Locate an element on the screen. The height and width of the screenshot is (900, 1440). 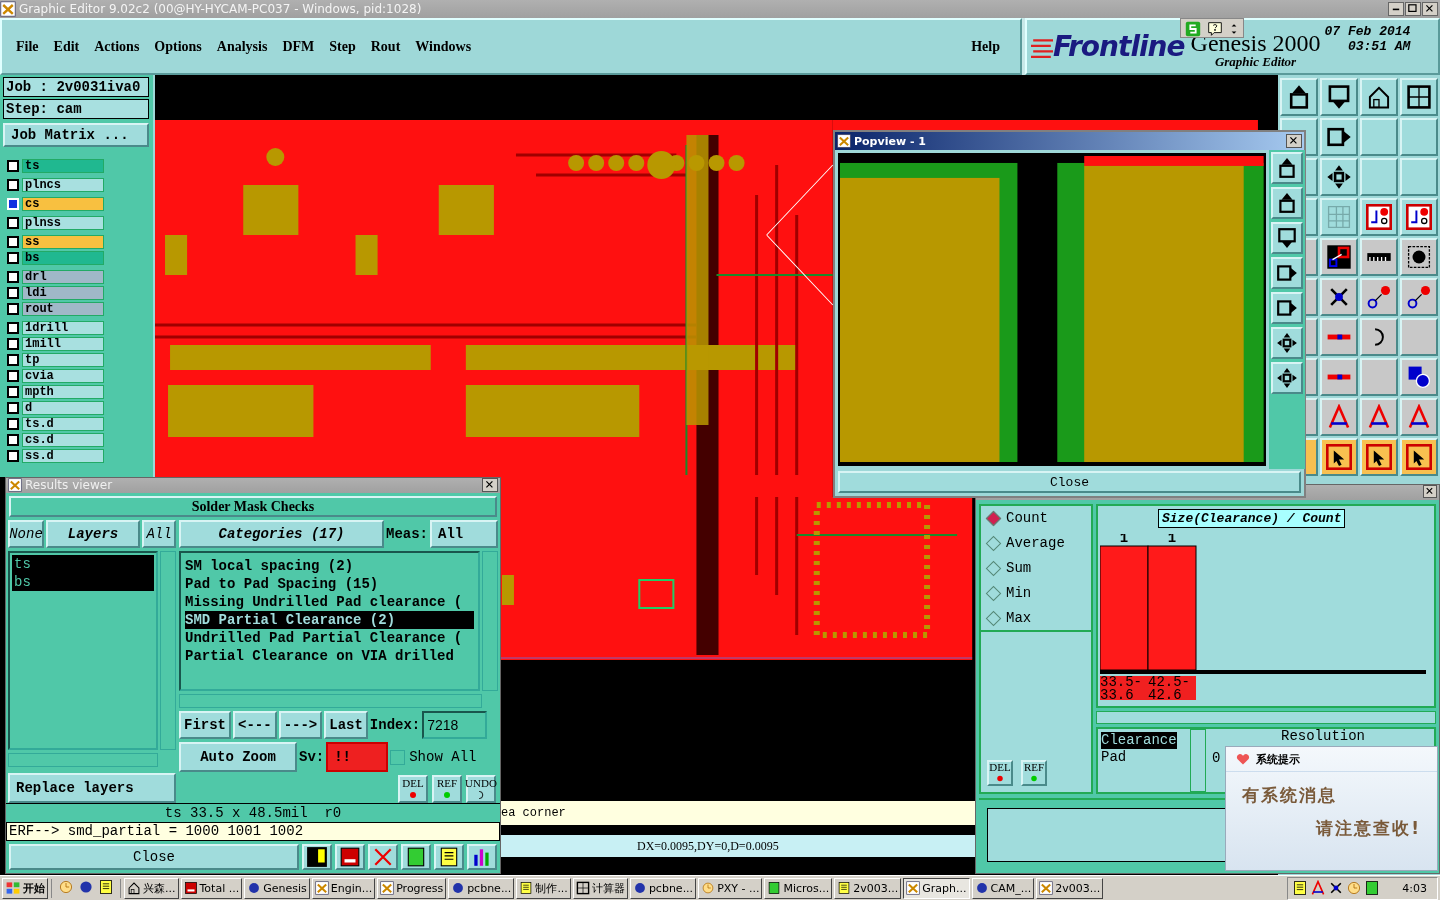
maximize-button is located at coordinates (1413, 9).